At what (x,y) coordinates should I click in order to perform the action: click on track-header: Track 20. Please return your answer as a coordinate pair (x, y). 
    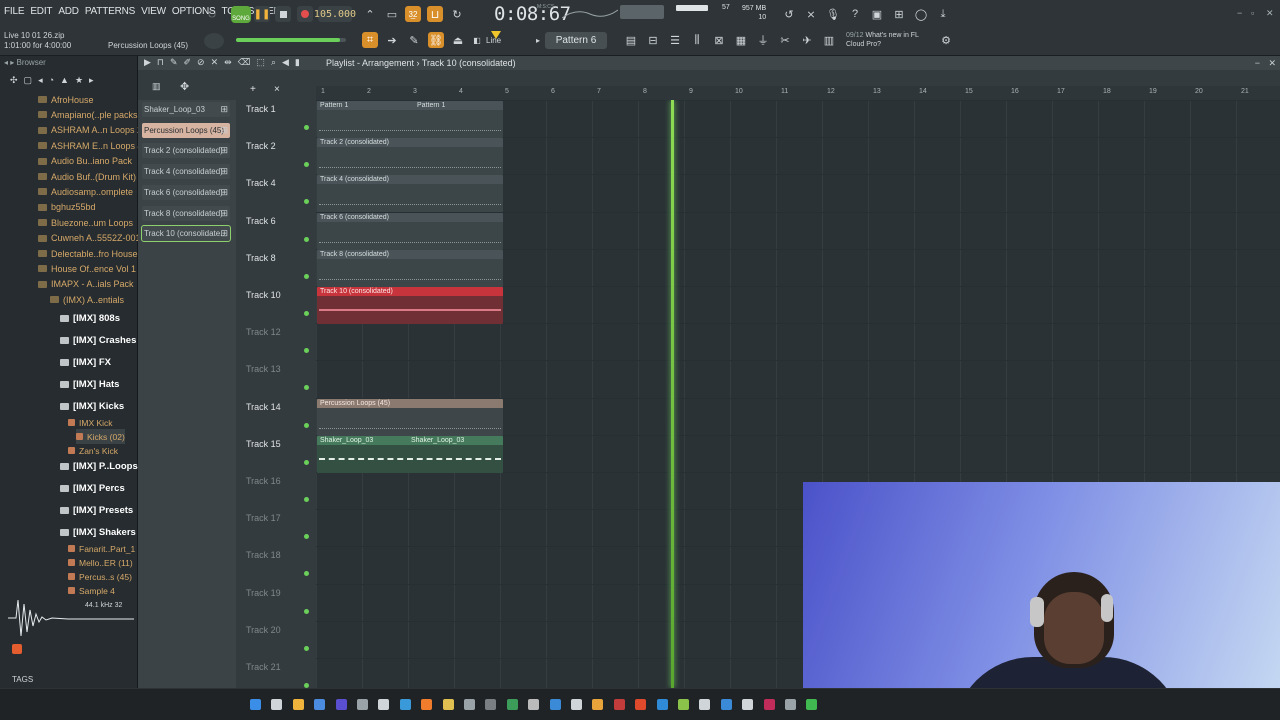
    Looking at the image, I should click on (278, 639).